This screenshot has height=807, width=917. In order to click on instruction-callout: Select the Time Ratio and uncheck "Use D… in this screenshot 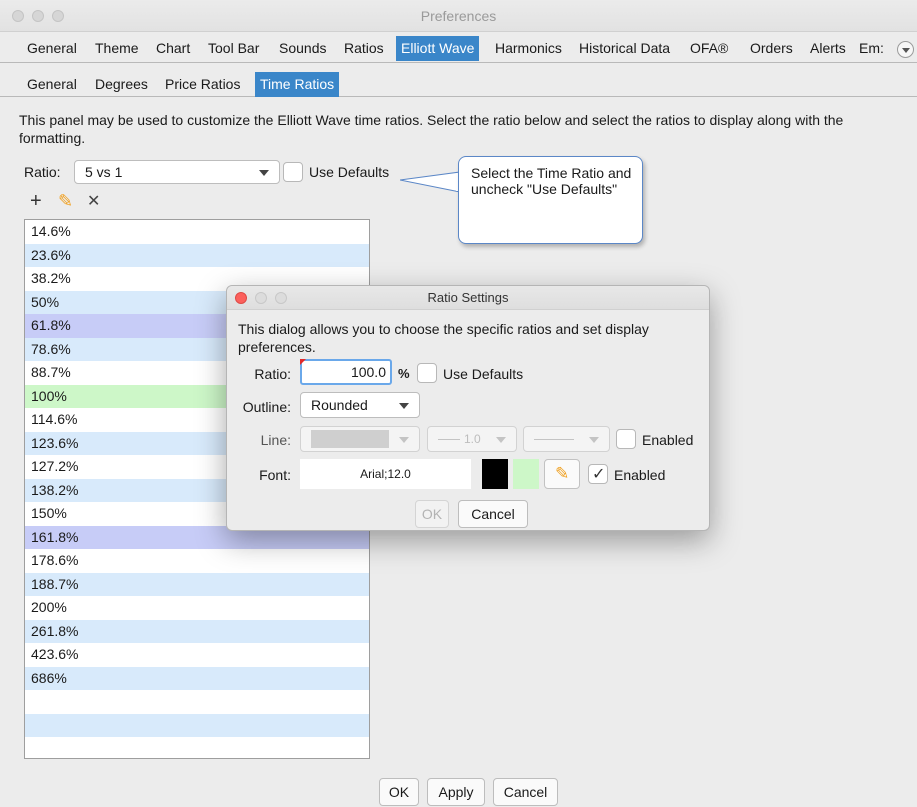, I will do `click(550, 200)`.